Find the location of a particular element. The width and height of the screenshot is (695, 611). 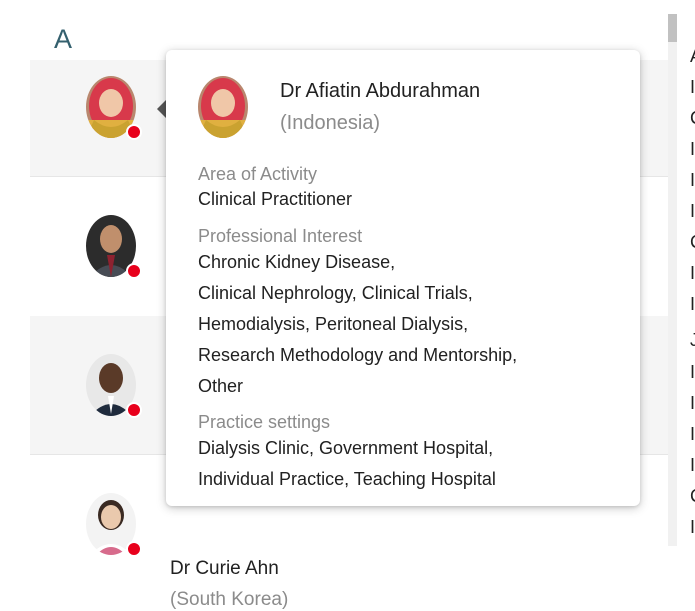

interest-line: Hemodialysis, Peritoneal Dialysis, is located at coordinates (333, 324).